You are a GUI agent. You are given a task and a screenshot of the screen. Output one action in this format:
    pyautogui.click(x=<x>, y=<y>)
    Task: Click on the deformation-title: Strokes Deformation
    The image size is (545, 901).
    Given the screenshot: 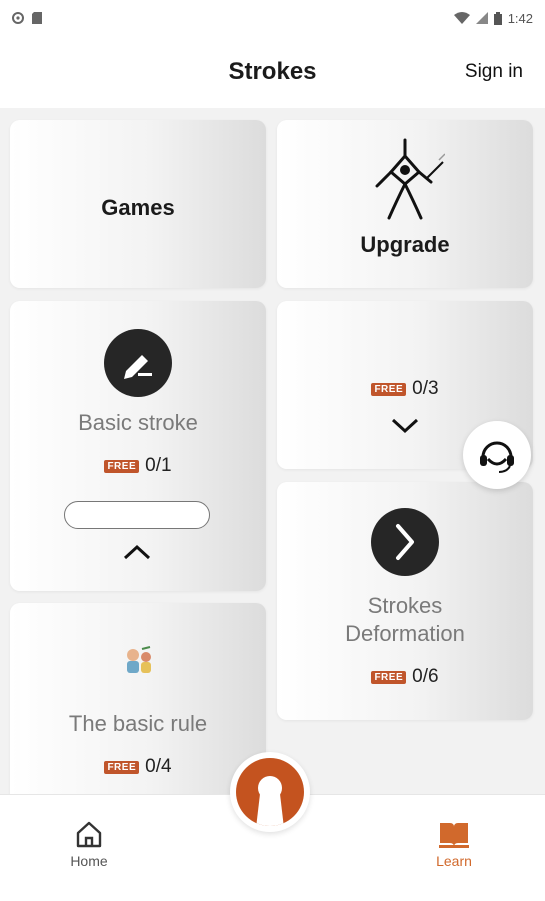 What is the action you would take?
    pyautogui.click(x=405, y=620)
    